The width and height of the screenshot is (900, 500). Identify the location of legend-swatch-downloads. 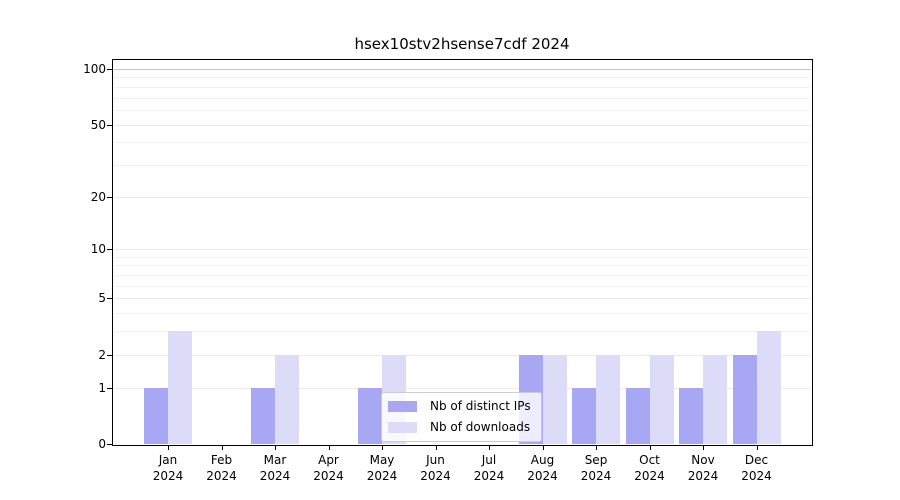
(402, 427).